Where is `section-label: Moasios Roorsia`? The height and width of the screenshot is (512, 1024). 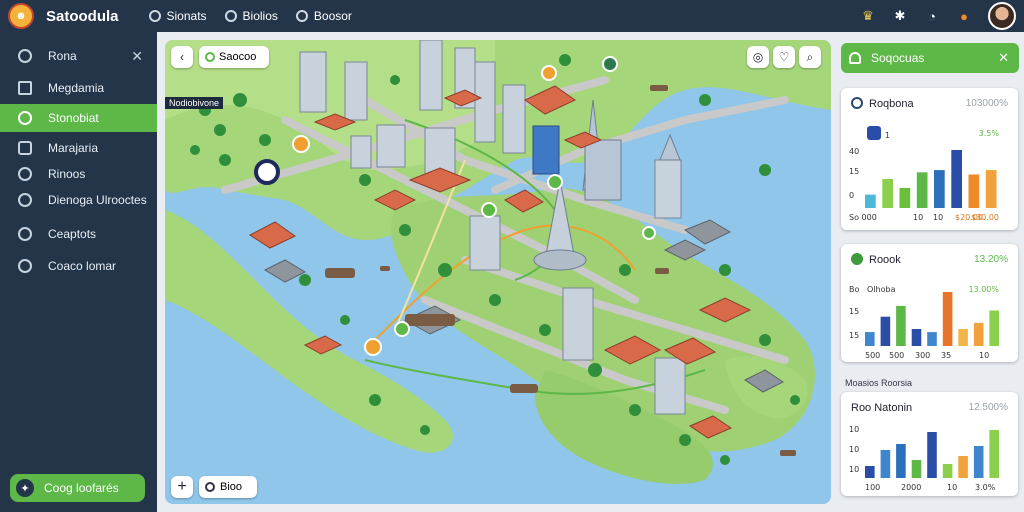 section-label: Moasios Roorsia is located at coordinates (879, 383).